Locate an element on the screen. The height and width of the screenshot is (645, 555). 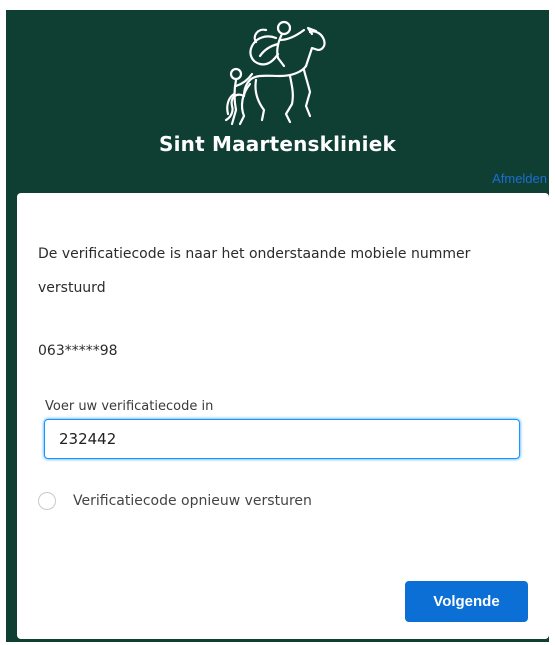
horseman-cloak-logo-icon is located at coordinates (275, 73).